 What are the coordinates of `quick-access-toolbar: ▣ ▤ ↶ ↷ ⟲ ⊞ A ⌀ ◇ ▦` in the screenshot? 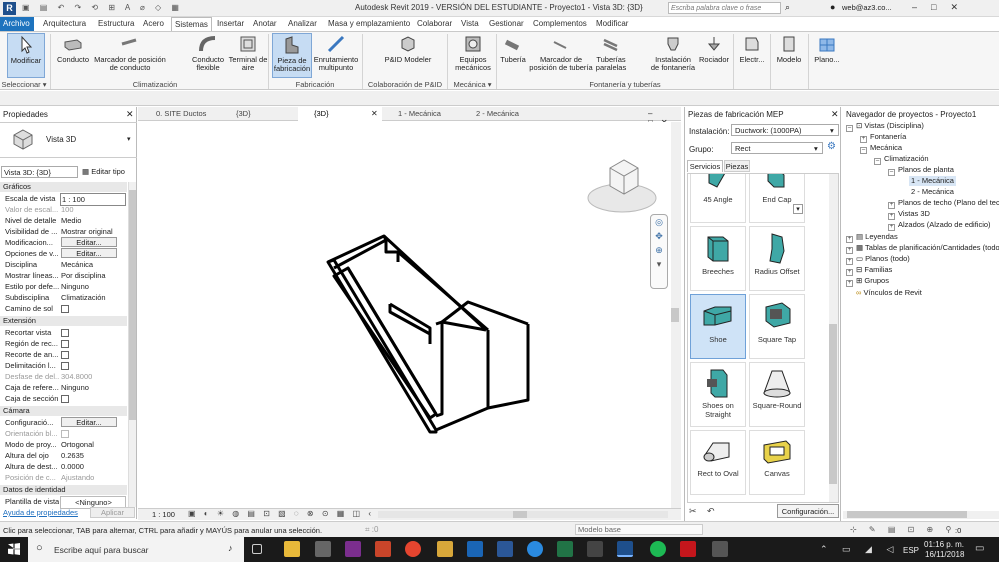 It's located at (114, 8).